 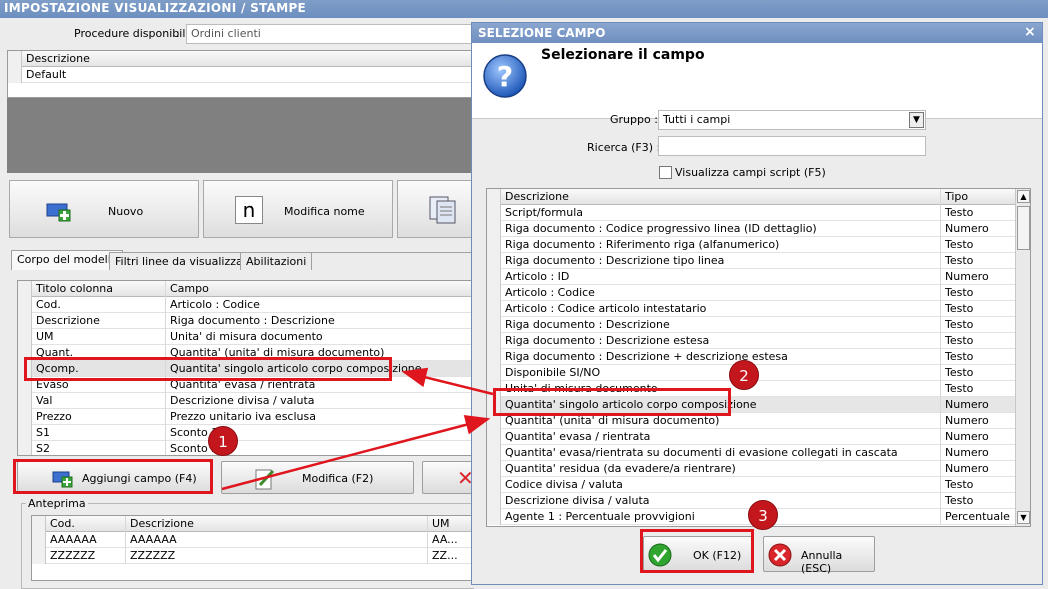 What do you see at coordinates (721, 213) in the screenshot?
I see `field-descrizione: Script/formula` at bounding box center [721, 213].